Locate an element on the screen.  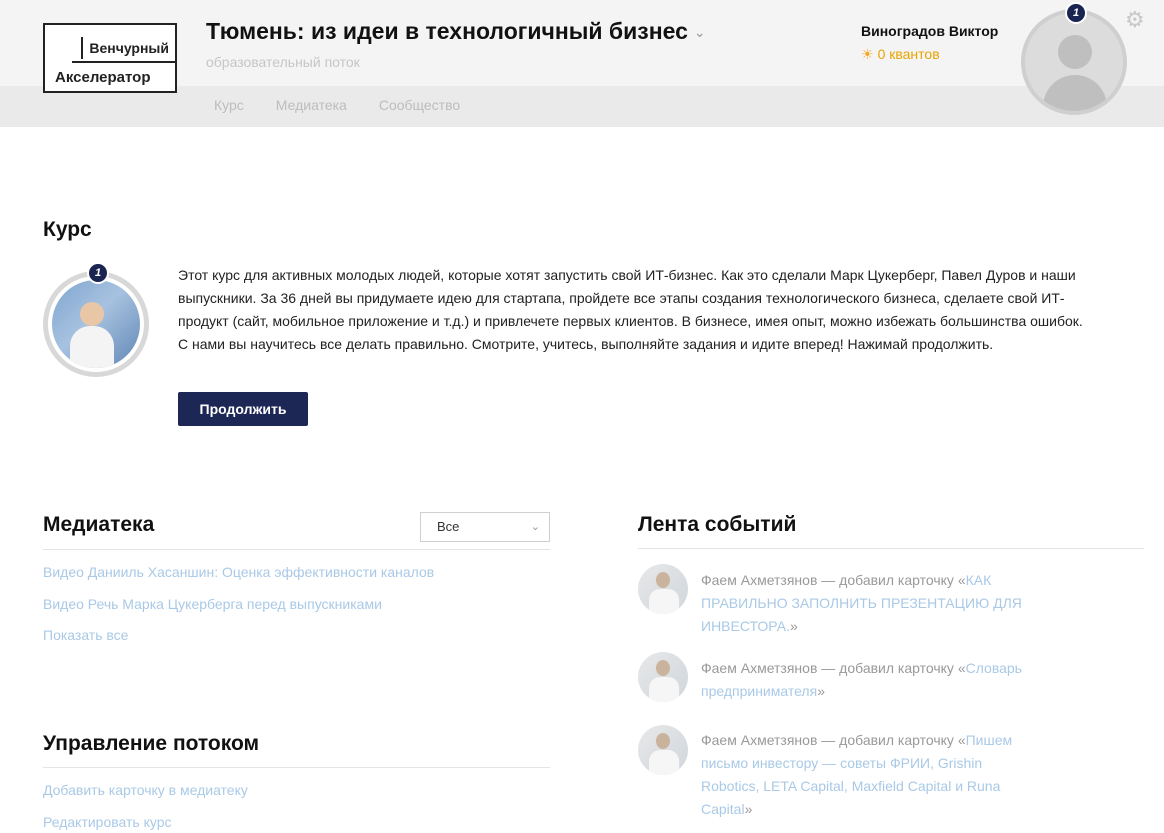
quanta-counter: ☀ 0 квантов is located at coordinates (900, 54).